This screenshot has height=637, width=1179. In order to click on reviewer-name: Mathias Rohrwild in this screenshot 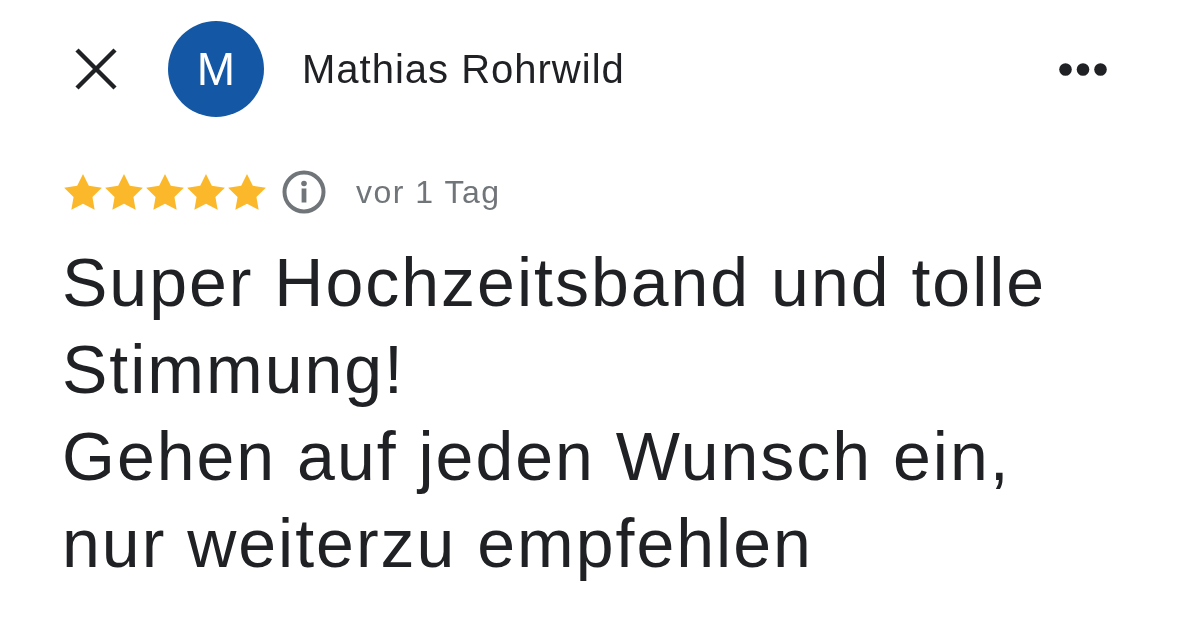, I will do `click(463, 69)`.